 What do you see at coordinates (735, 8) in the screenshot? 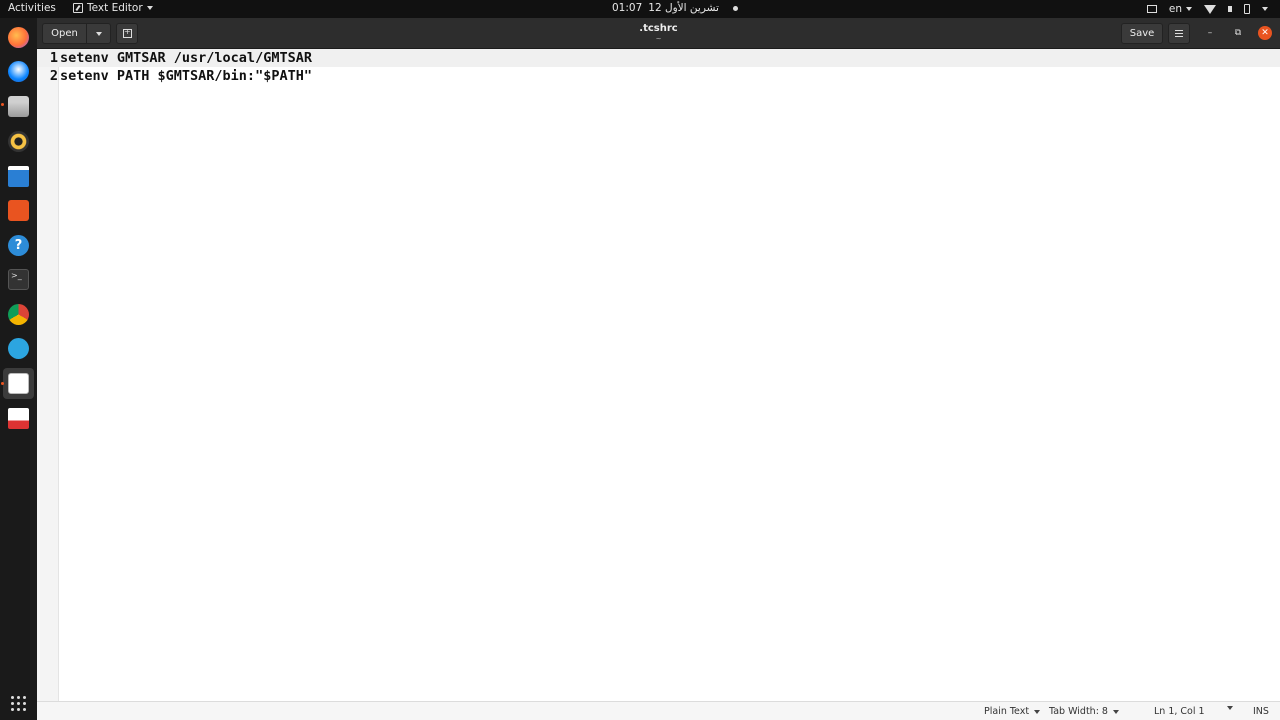
I see `notification-dot-icon` at bounding box center [735, 8].